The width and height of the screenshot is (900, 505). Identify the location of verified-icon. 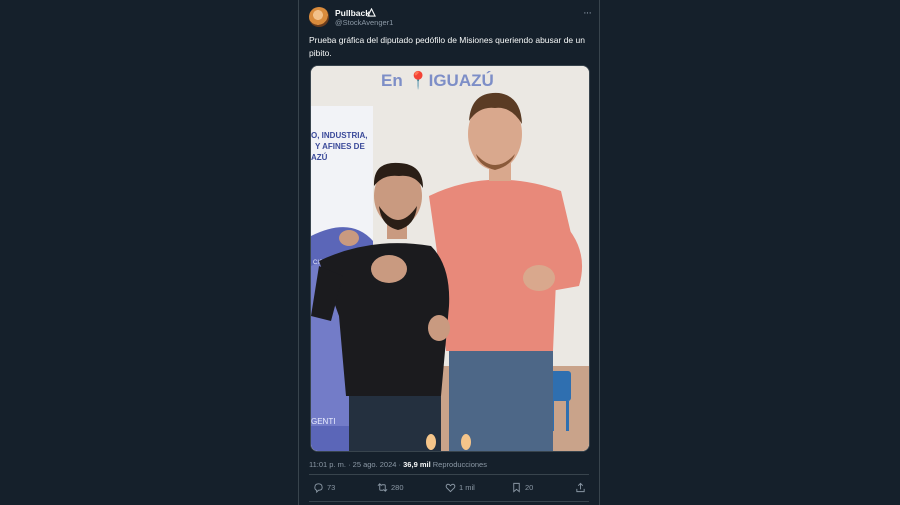
(371, 12).